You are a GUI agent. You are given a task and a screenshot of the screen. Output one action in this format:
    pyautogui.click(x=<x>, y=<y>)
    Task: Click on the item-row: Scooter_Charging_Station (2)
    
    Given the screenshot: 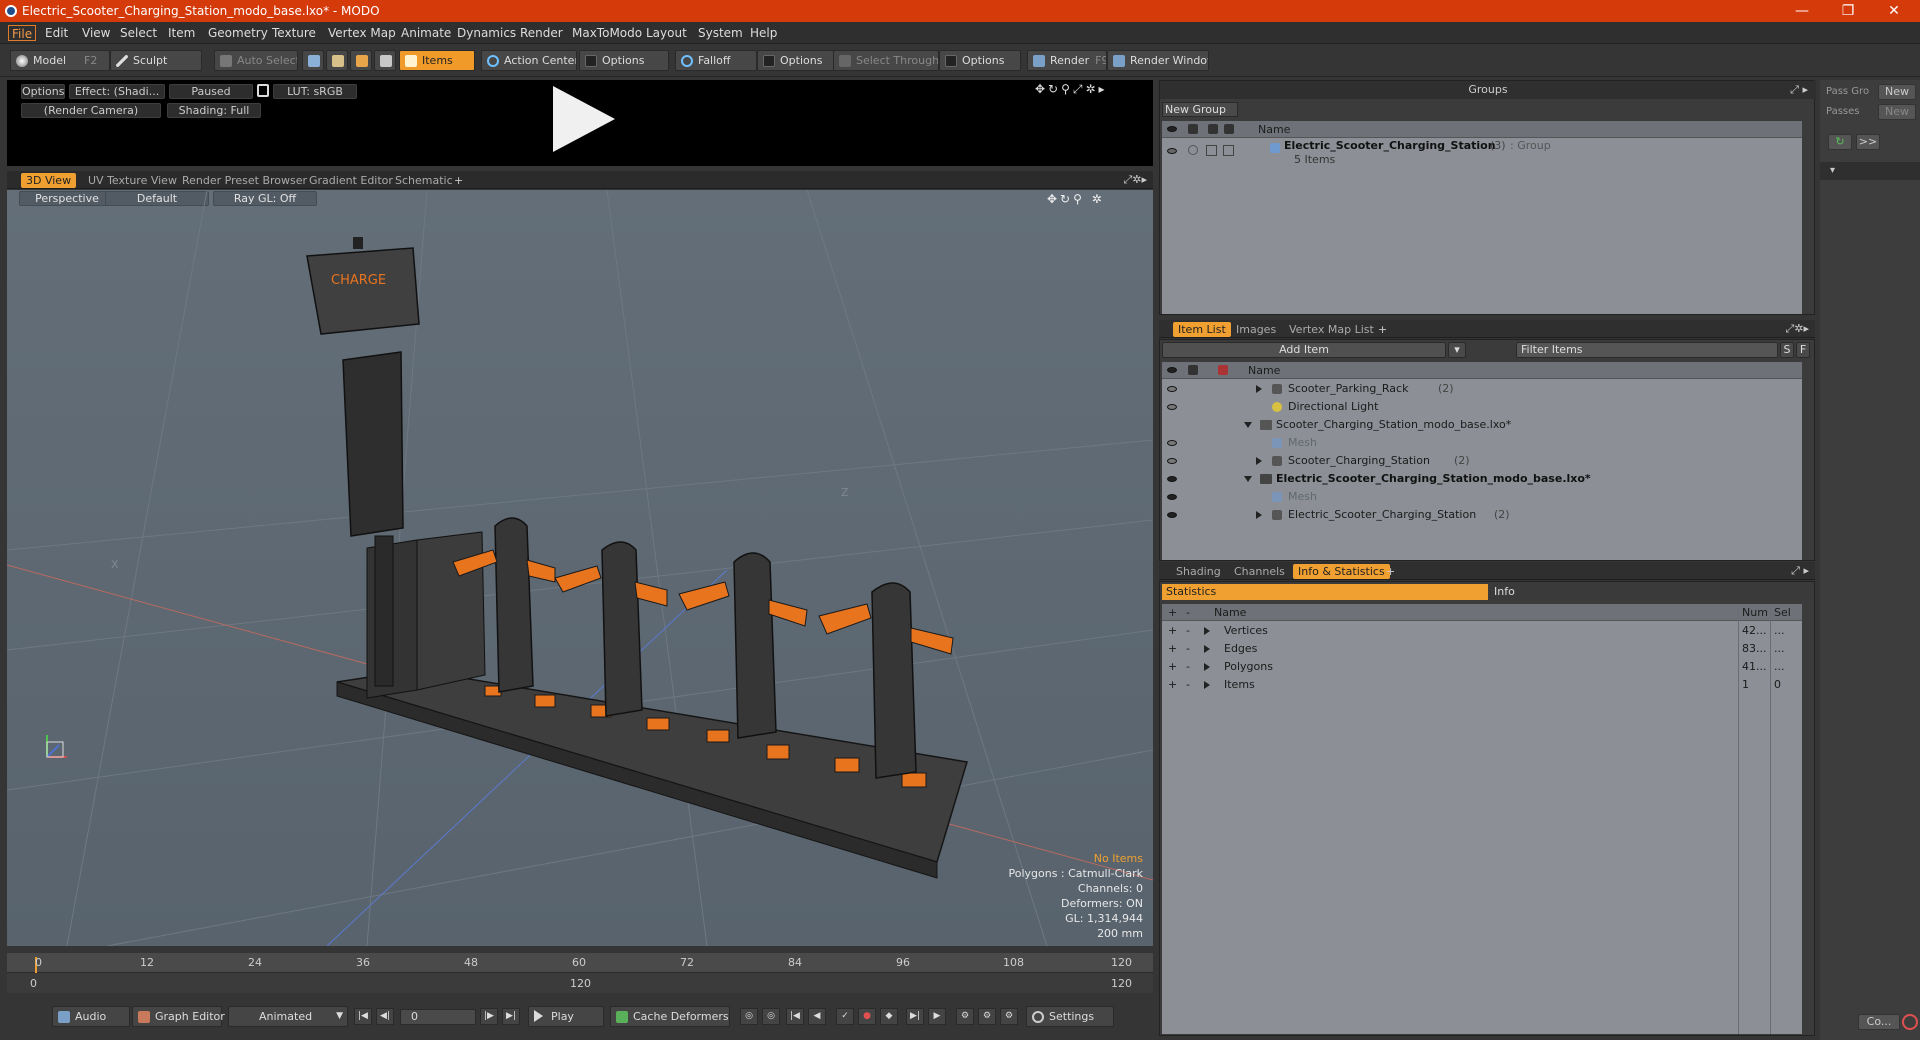 What is the action you would take?
    pyautogui.click(x=1482, y=461)
    